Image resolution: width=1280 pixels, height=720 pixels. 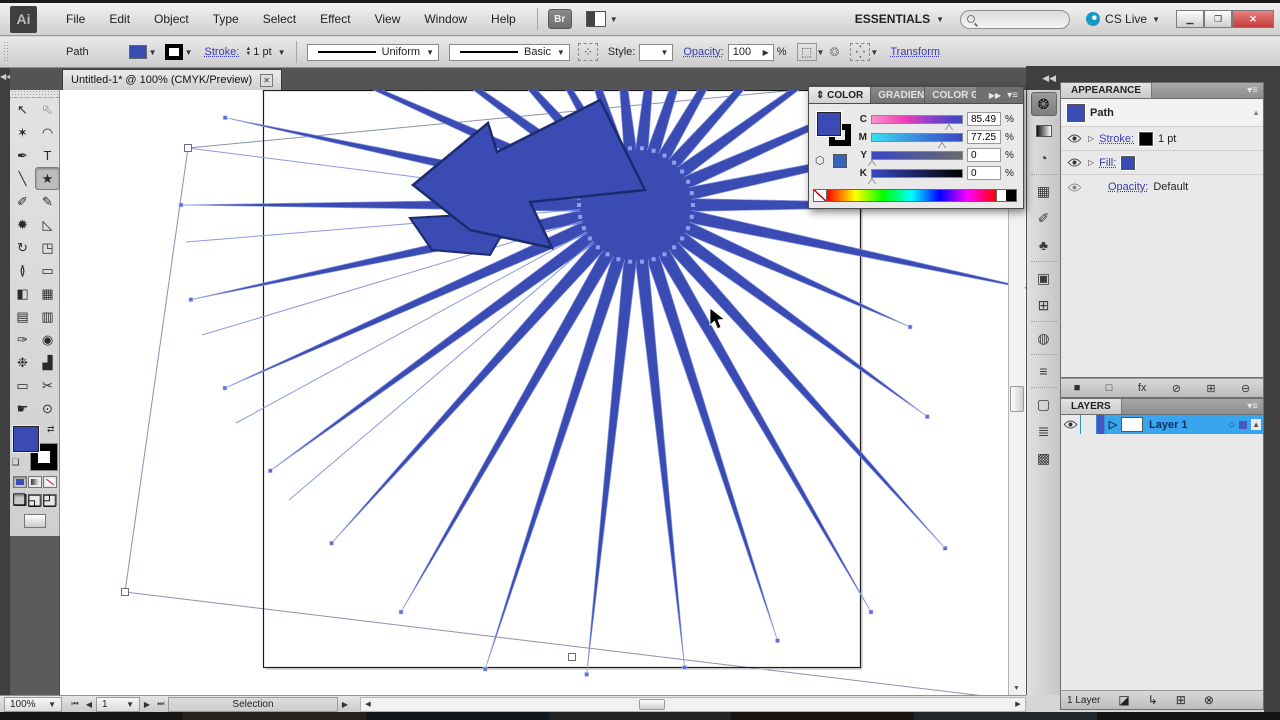 What do you see at coordinates (47, 316) in the screenshot?
I see `gradient-tool: ▥` at bounding box center [47, 316].